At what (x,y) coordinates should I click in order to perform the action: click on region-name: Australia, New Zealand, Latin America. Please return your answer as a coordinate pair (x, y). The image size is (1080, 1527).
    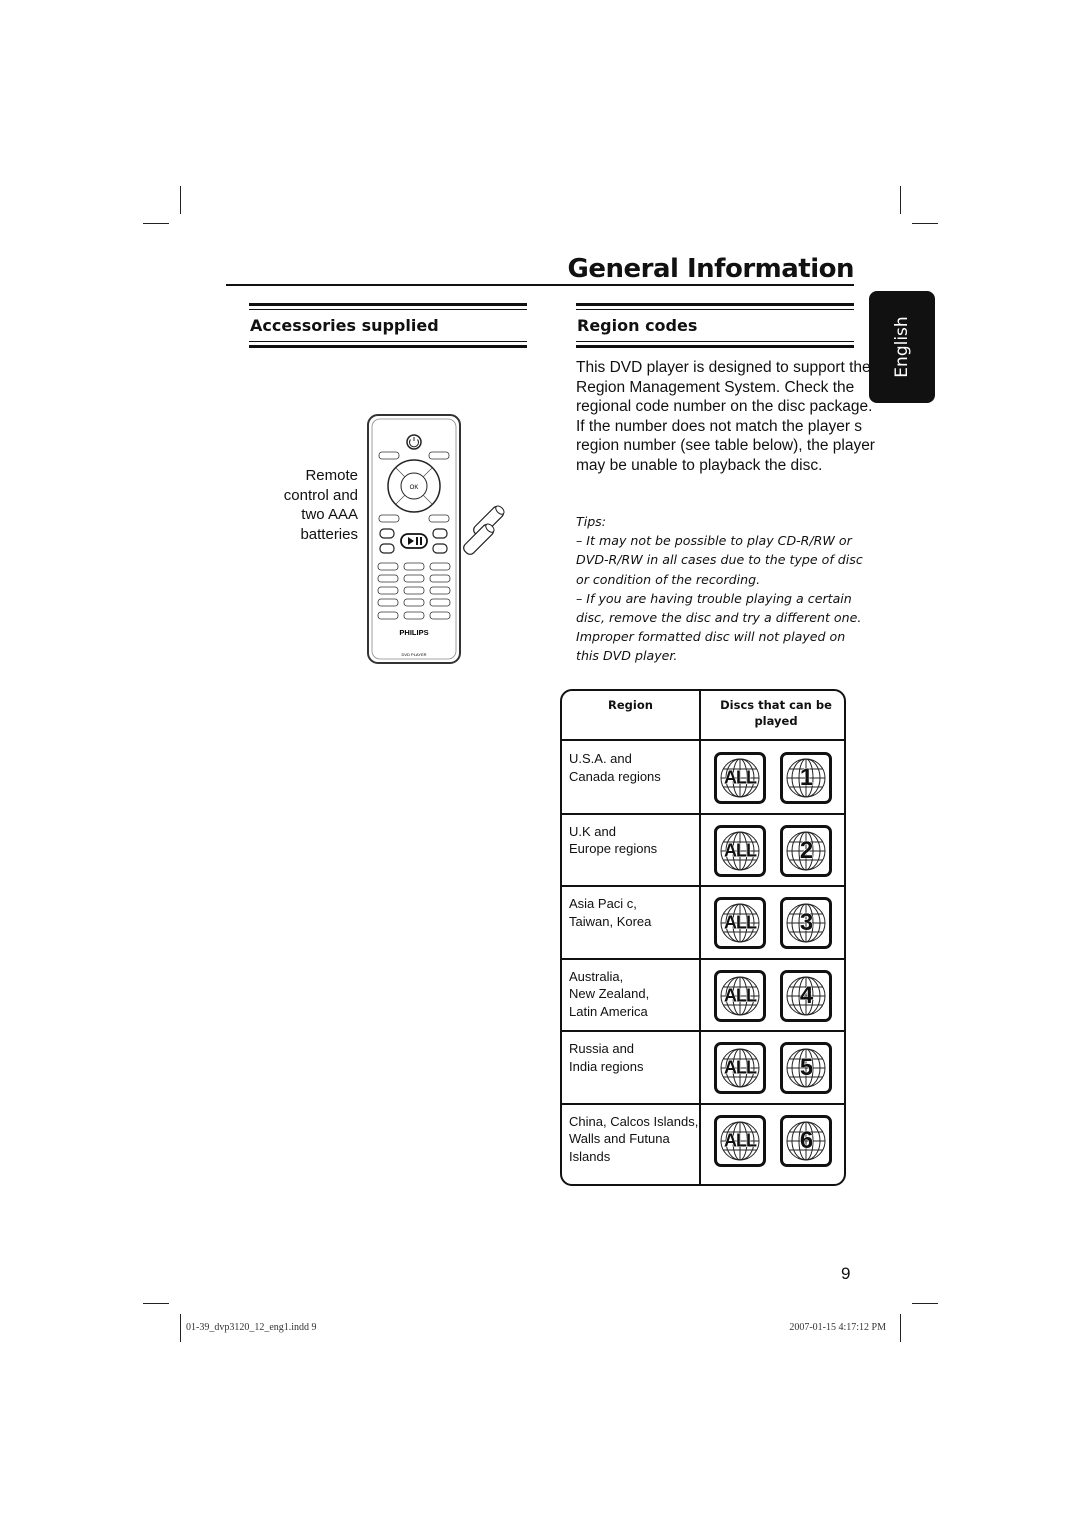
    Looking at the image, I should click on (609, 993).